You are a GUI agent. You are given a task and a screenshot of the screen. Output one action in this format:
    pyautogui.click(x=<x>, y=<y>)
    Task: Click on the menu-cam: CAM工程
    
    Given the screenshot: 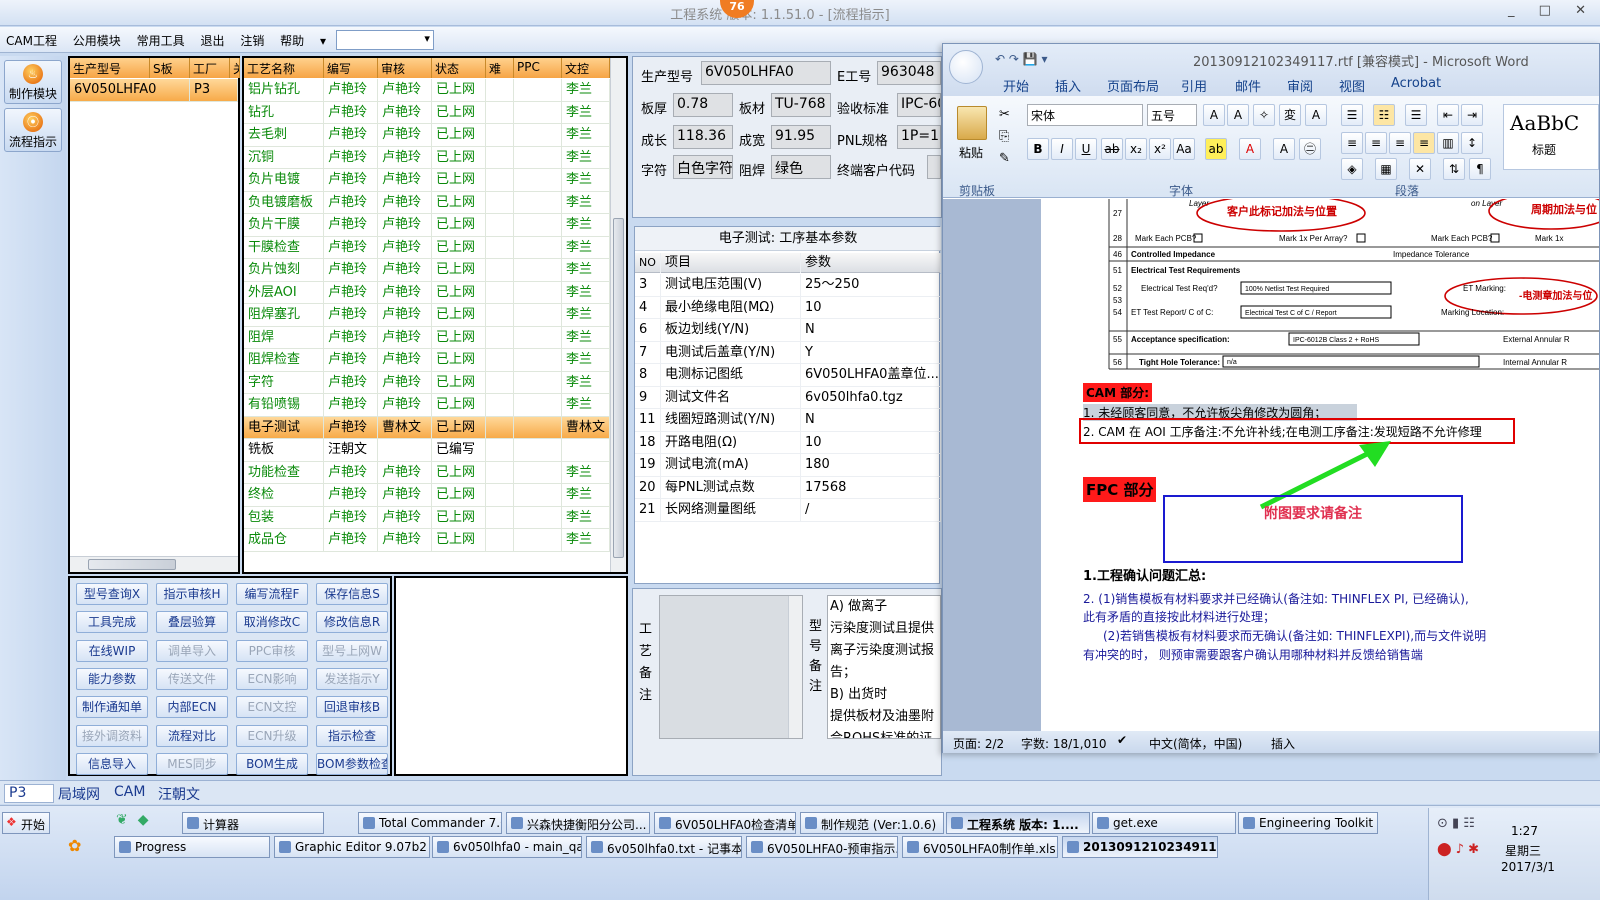 What is the action you would take?
    pyautogui.click(x=31, y=38)
    